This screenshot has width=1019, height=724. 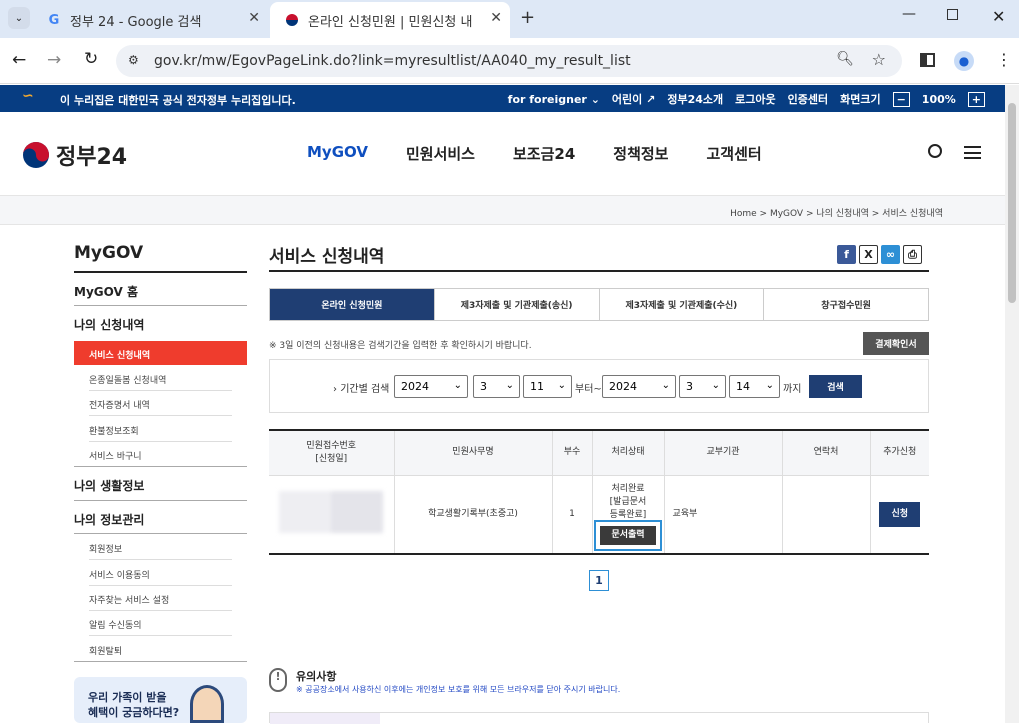 I want to click on reload-icon: ↻, so click(x=91, y=59).